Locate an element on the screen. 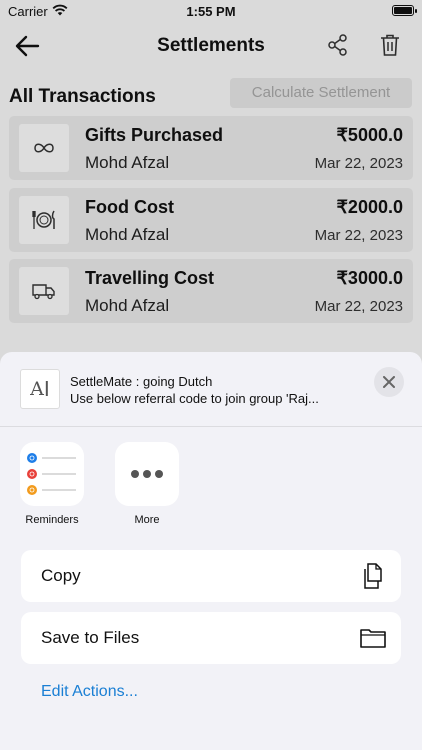  more-icon is located at coordinates (147, 474).